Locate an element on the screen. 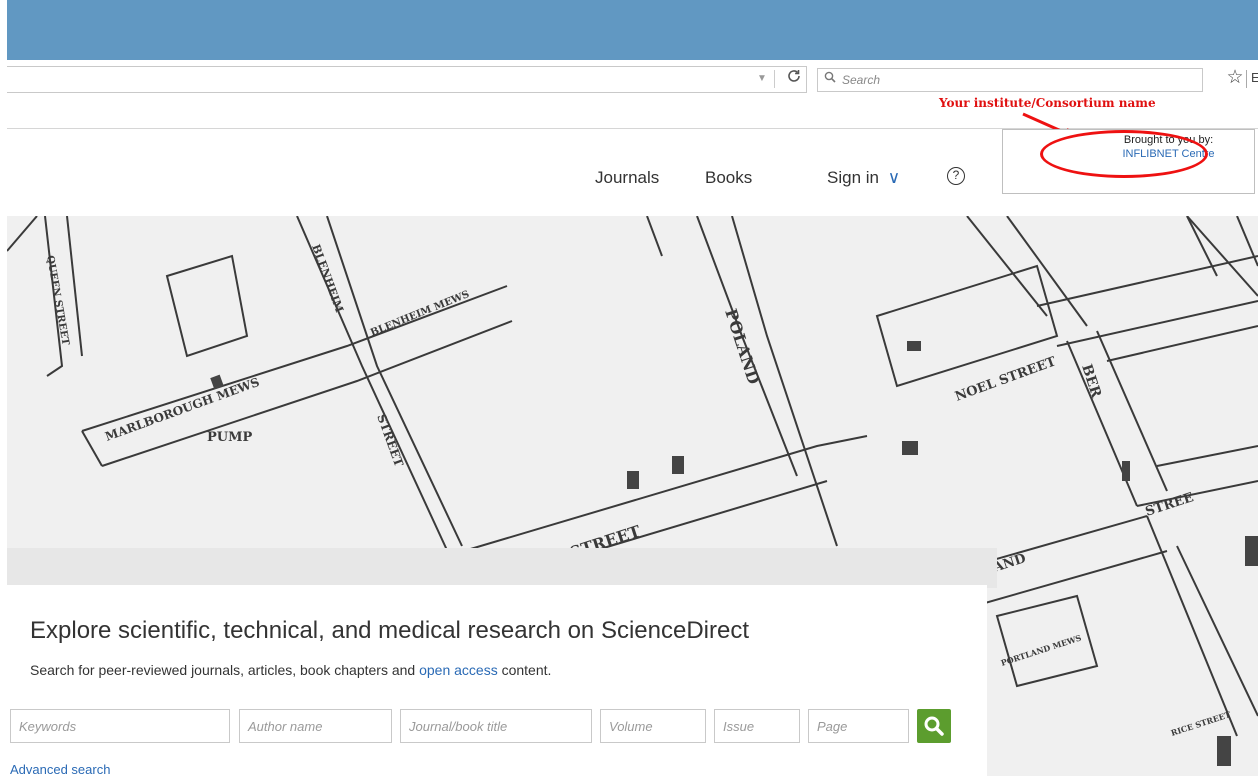 The width and height of the screenshot is (1258, 777). help-icon: ? is located at coordinates (956, 176).